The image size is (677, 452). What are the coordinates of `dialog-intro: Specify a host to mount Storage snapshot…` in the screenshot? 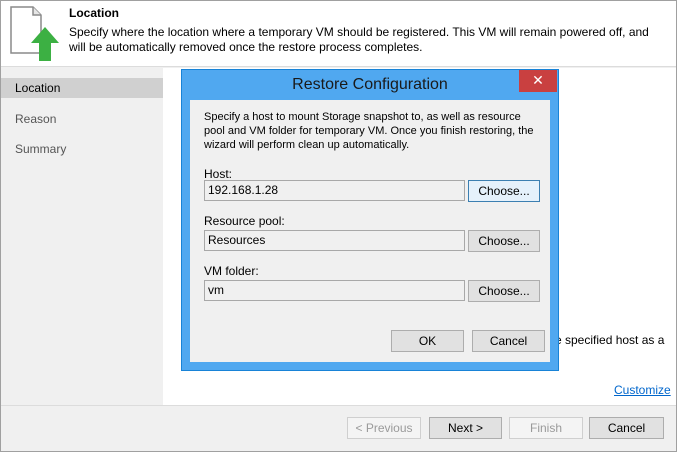 It's located at (369, 131).